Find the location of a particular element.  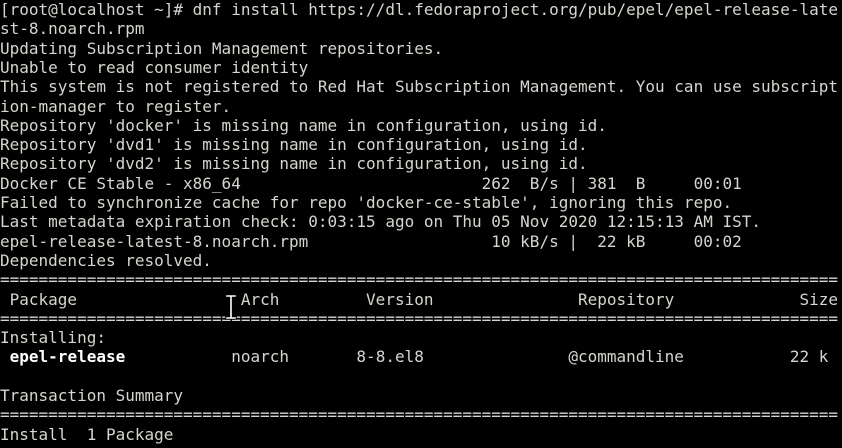

package-name: epel-release is located at coordinates (67, 357).